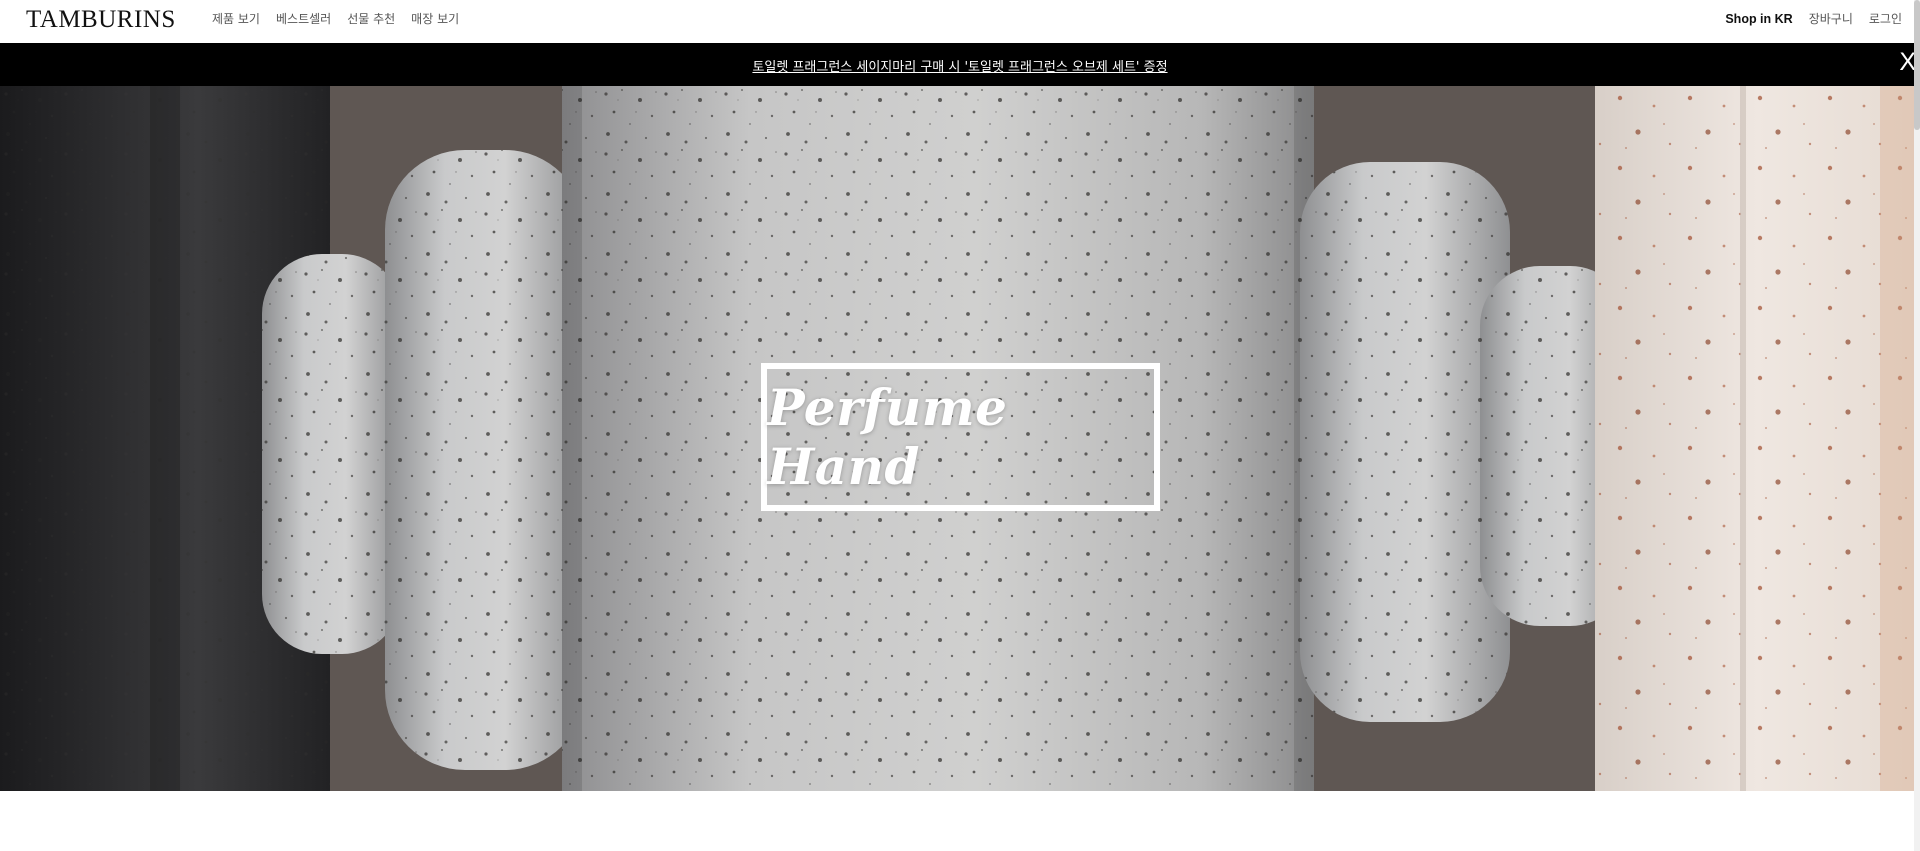  Describe the element at coordinates (101, 20) in the screenshot. I see `brand-logo: TAMBURINS` at that location.